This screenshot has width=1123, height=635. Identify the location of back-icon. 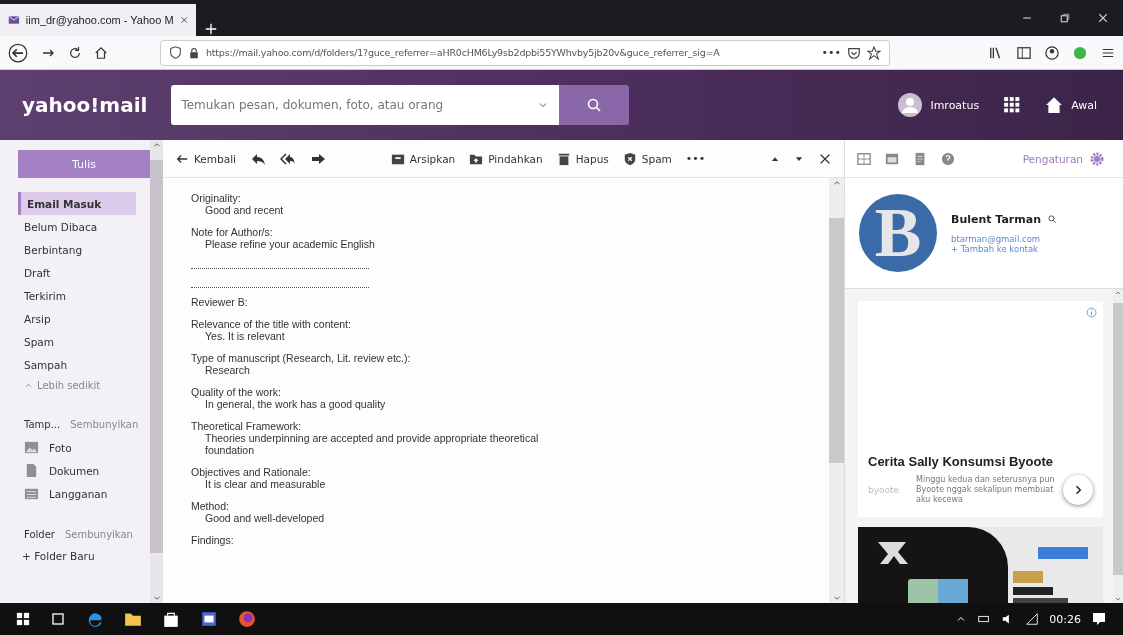
(18, 52).